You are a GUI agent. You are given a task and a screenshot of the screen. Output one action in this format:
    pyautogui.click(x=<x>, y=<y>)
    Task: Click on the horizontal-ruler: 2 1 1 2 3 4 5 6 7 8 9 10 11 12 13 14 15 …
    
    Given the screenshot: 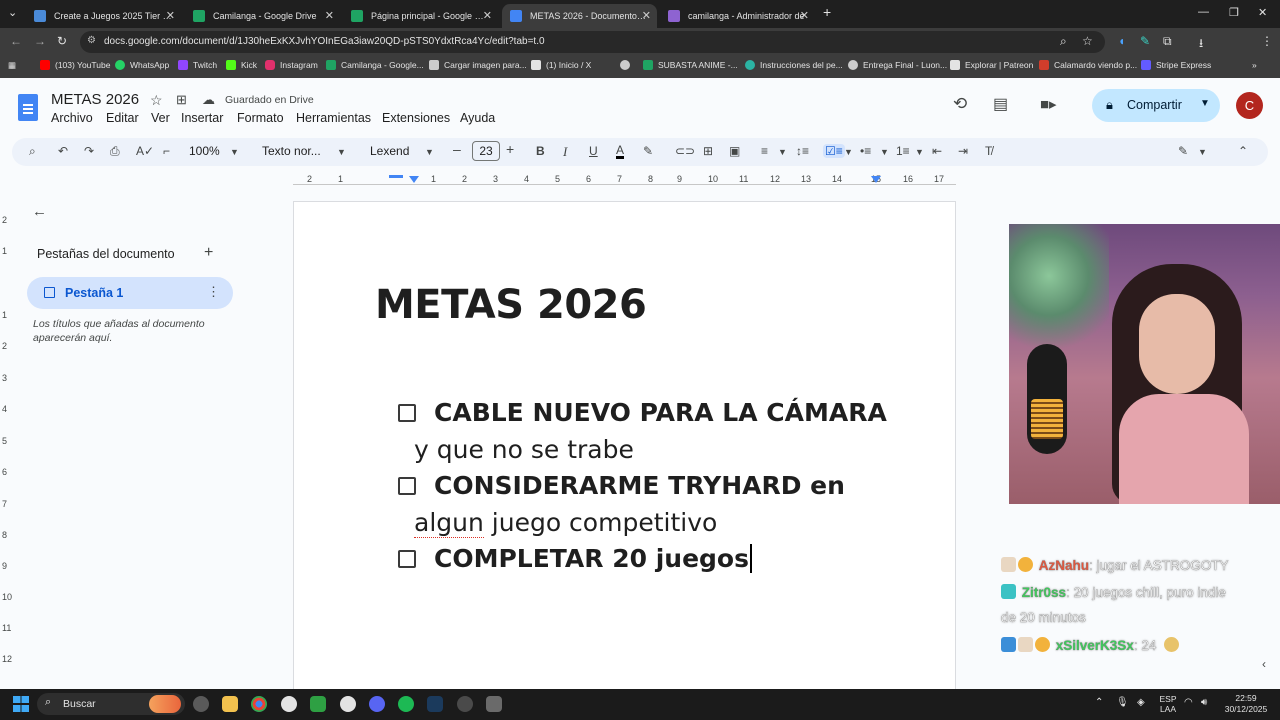 What is the action you would take?
    pyautogui.click(x=624, y=179)
    